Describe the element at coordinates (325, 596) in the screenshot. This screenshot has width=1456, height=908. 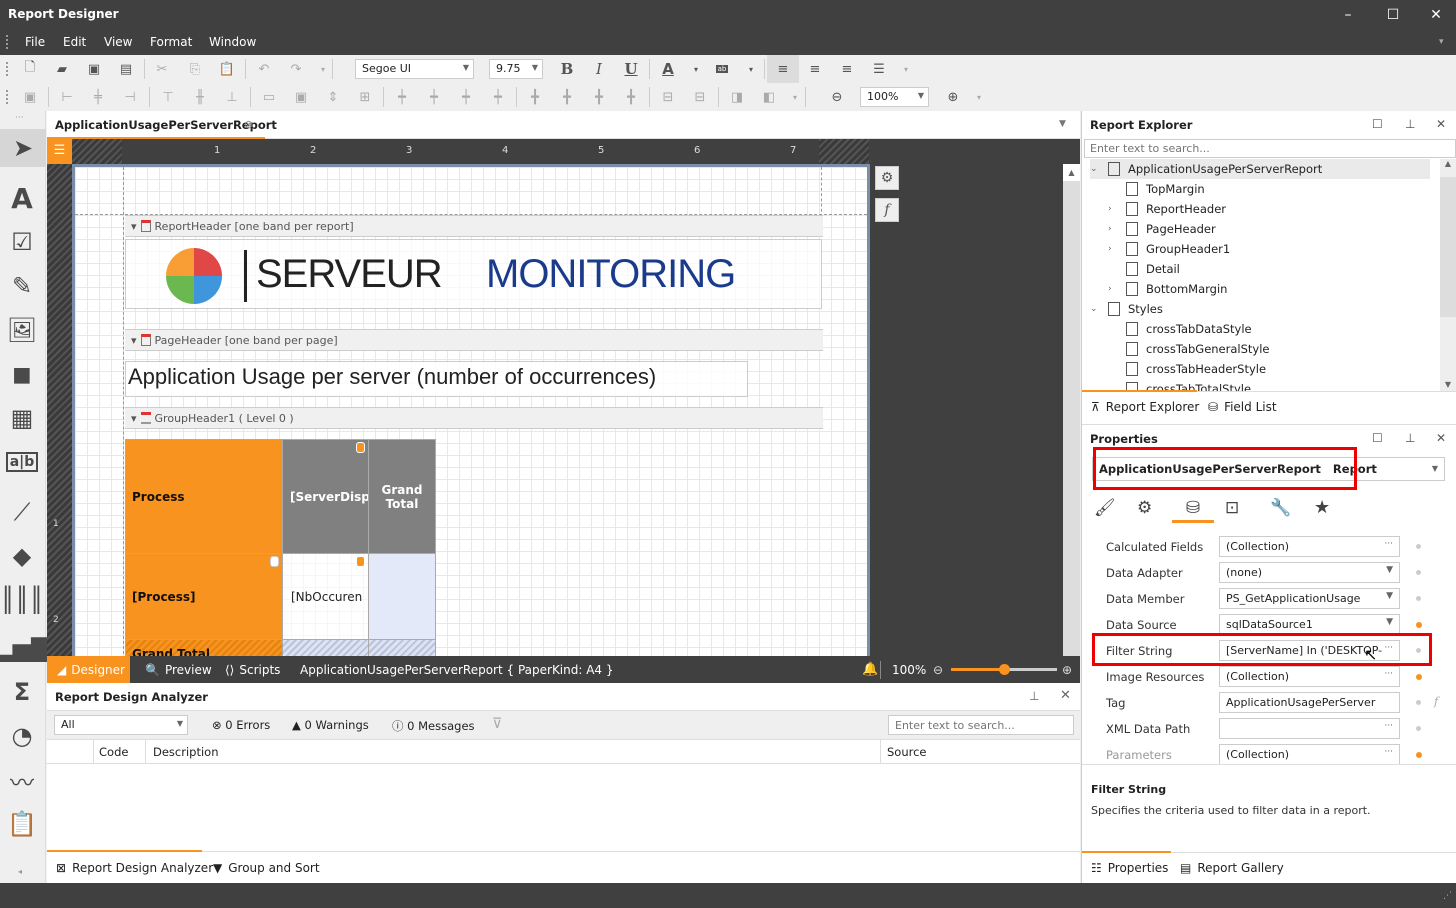
I see `crosstab-data-field: [NbOccuren` at that location.